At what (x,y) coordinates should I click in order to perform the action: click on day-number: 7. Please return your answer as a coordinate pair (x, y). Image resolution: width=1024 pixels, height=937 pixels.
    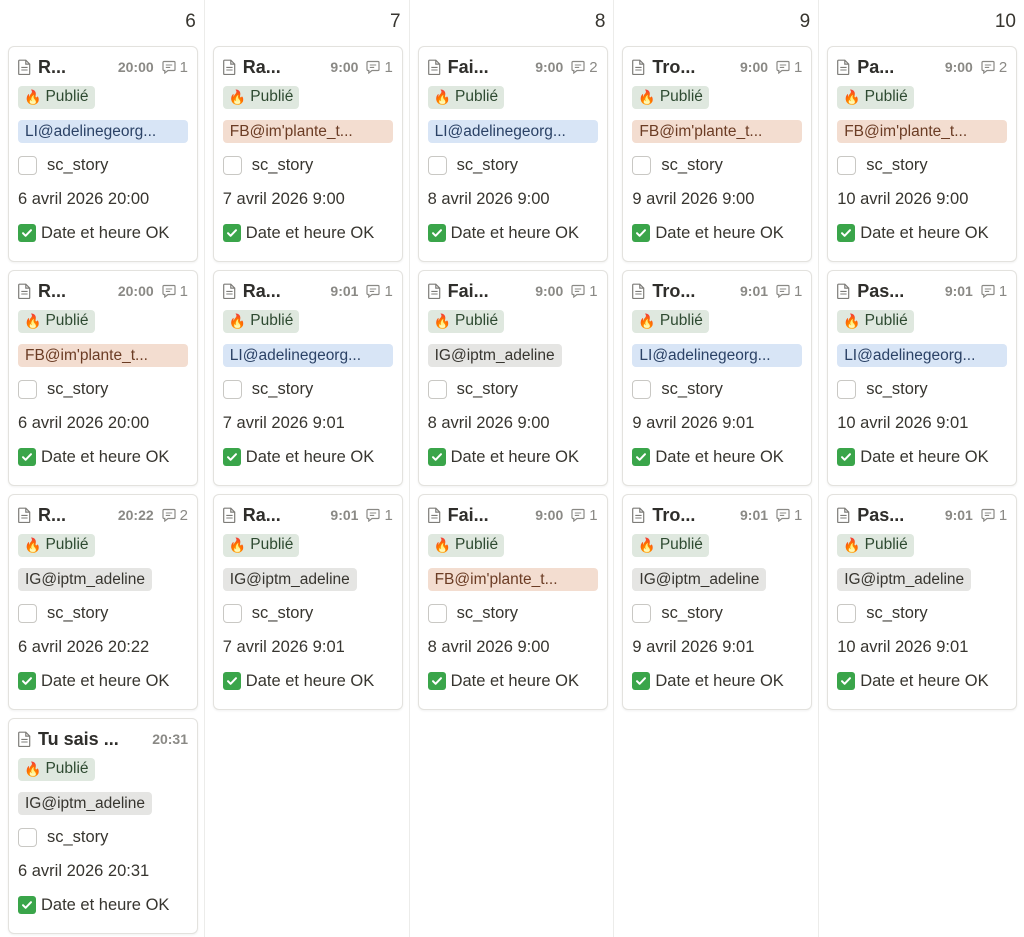
    Looking at the image, I should click on (308, 23).